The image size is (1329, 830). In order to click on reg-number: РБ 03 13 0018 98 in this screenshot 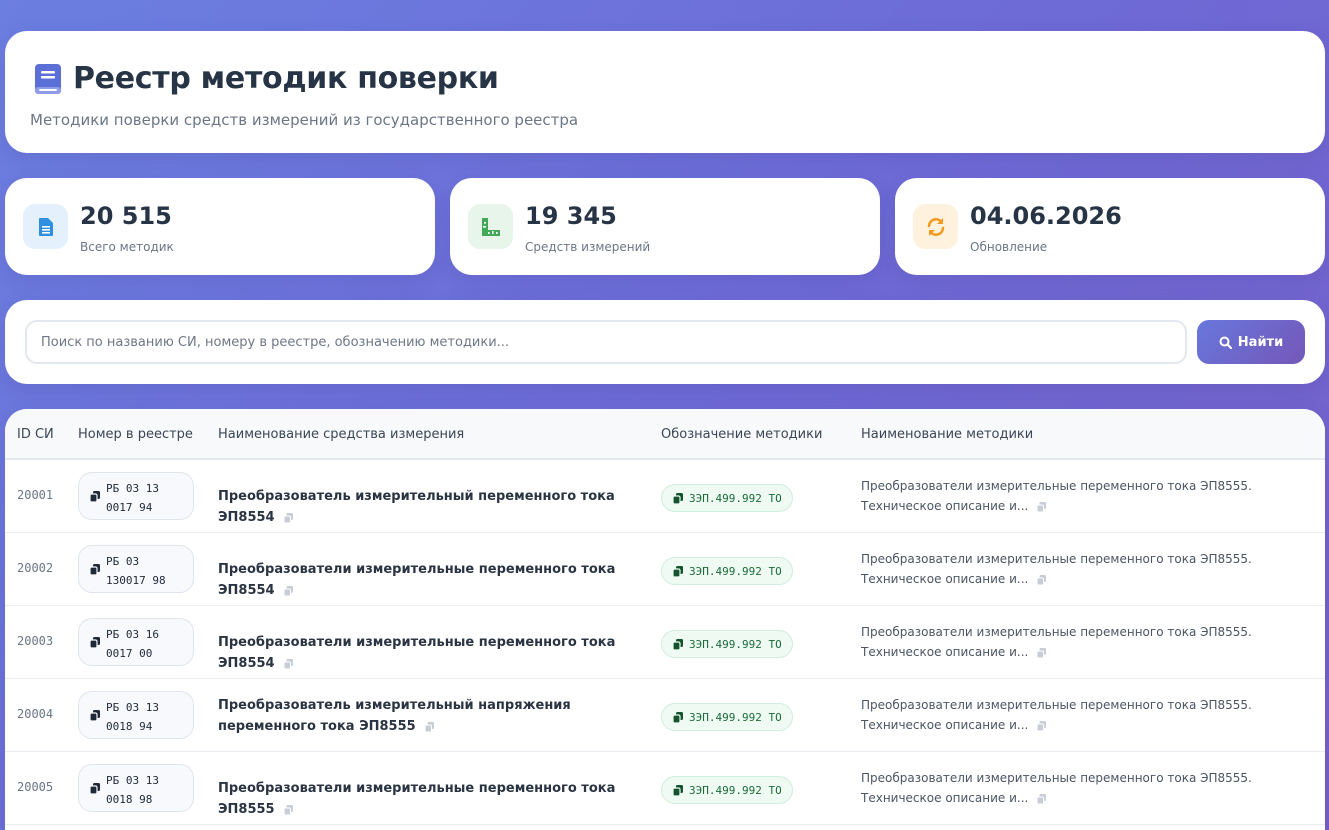, I will do `click(132, 790)`.